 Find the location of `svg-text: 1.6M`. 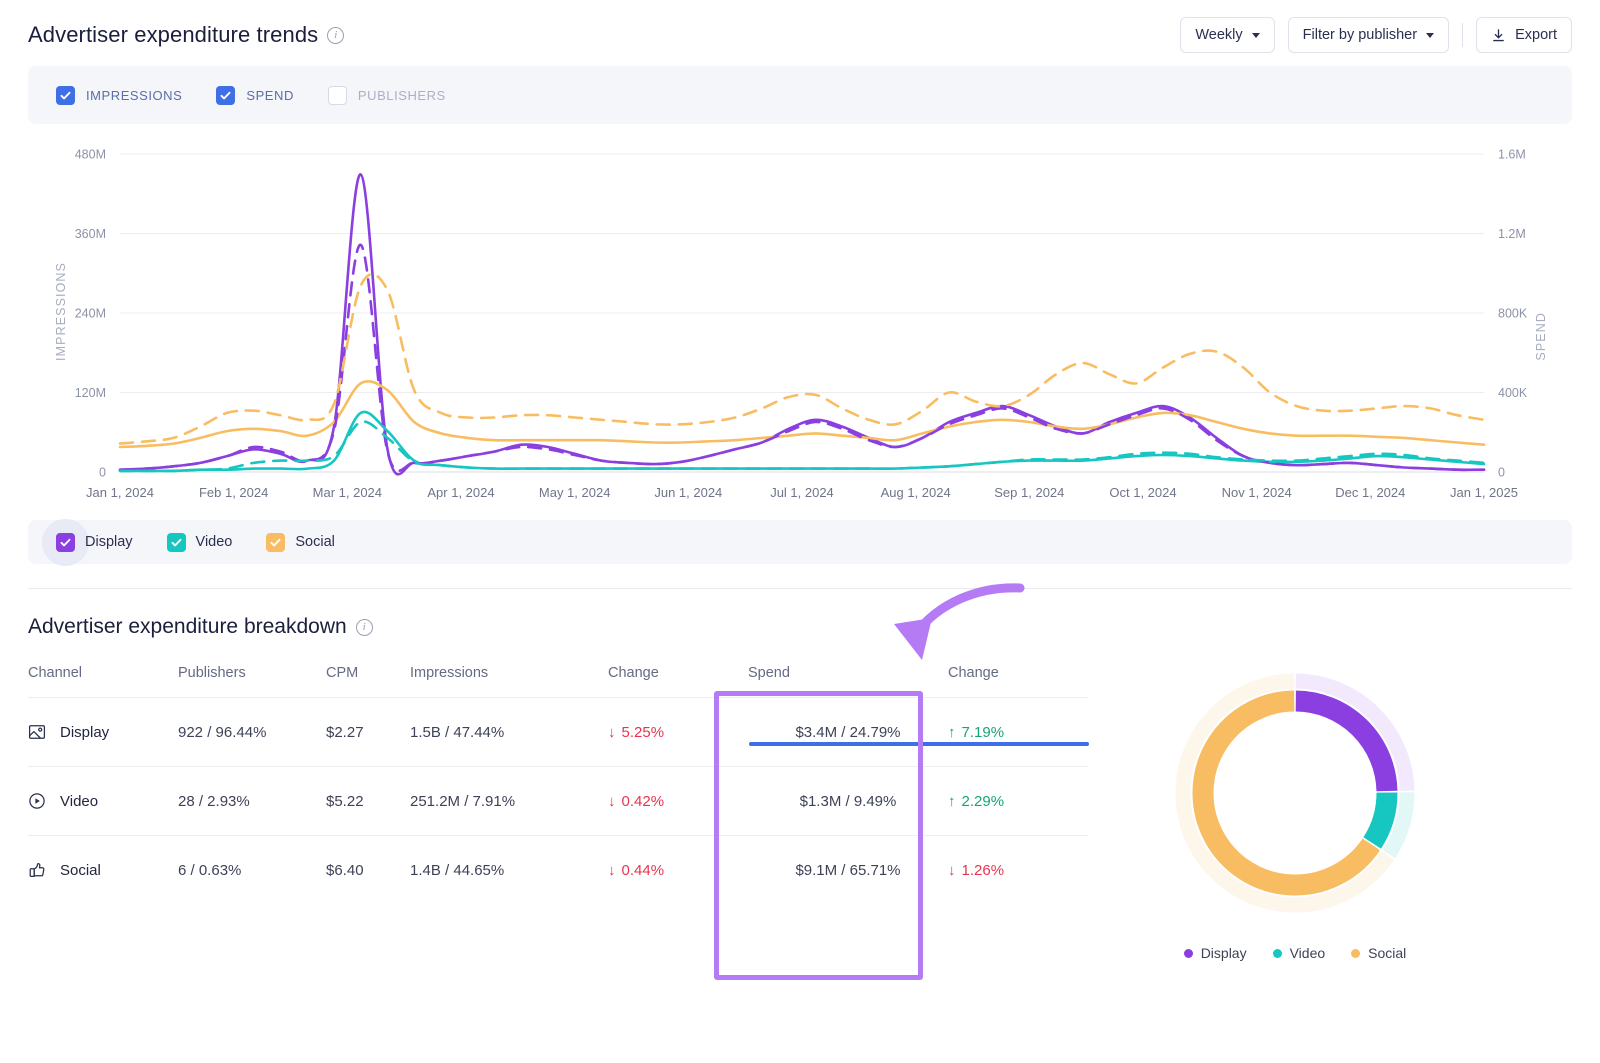

svg-text: 1.6M is located at coordinates (1512, 155).